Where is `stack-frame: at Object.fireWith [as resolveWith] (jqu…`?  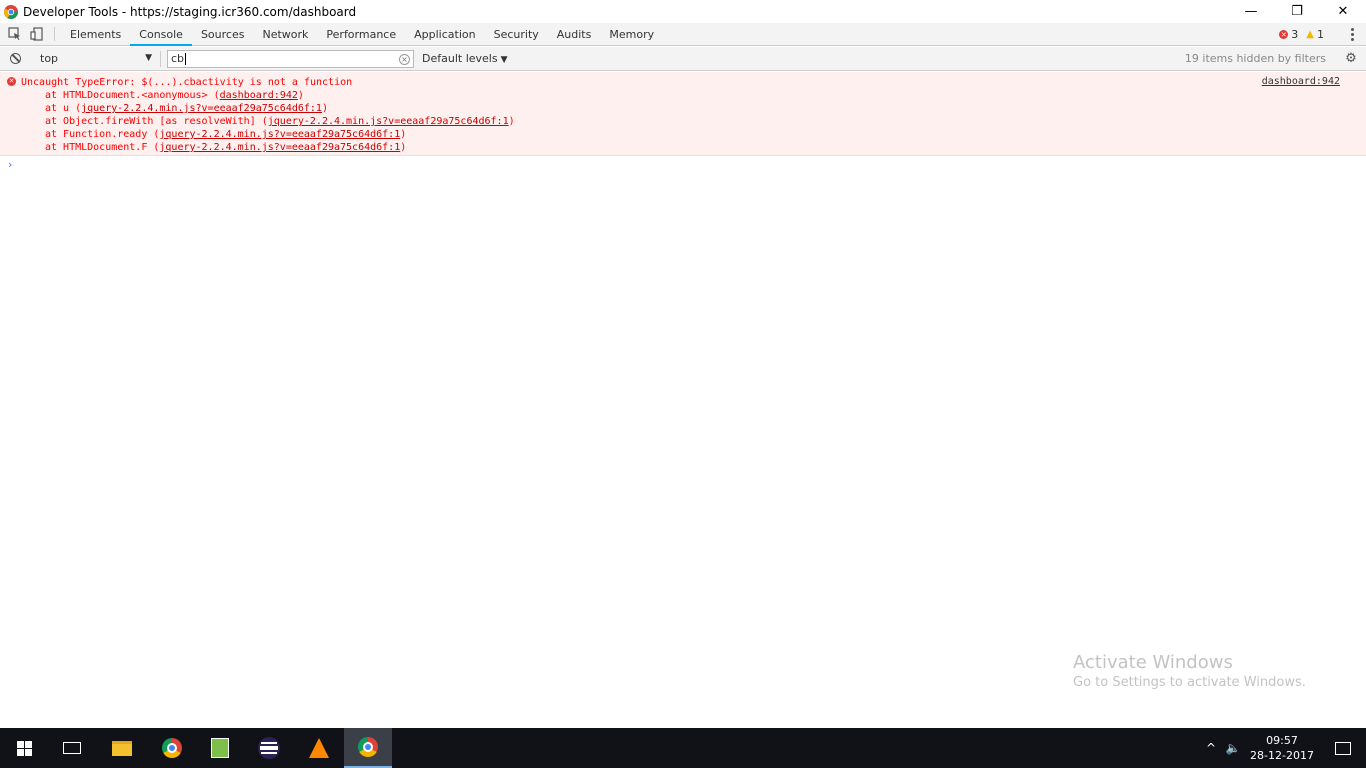
stack-frame: at Object.fireWith [as resolveWith] (jqu… is located at coordinates (280, 121).